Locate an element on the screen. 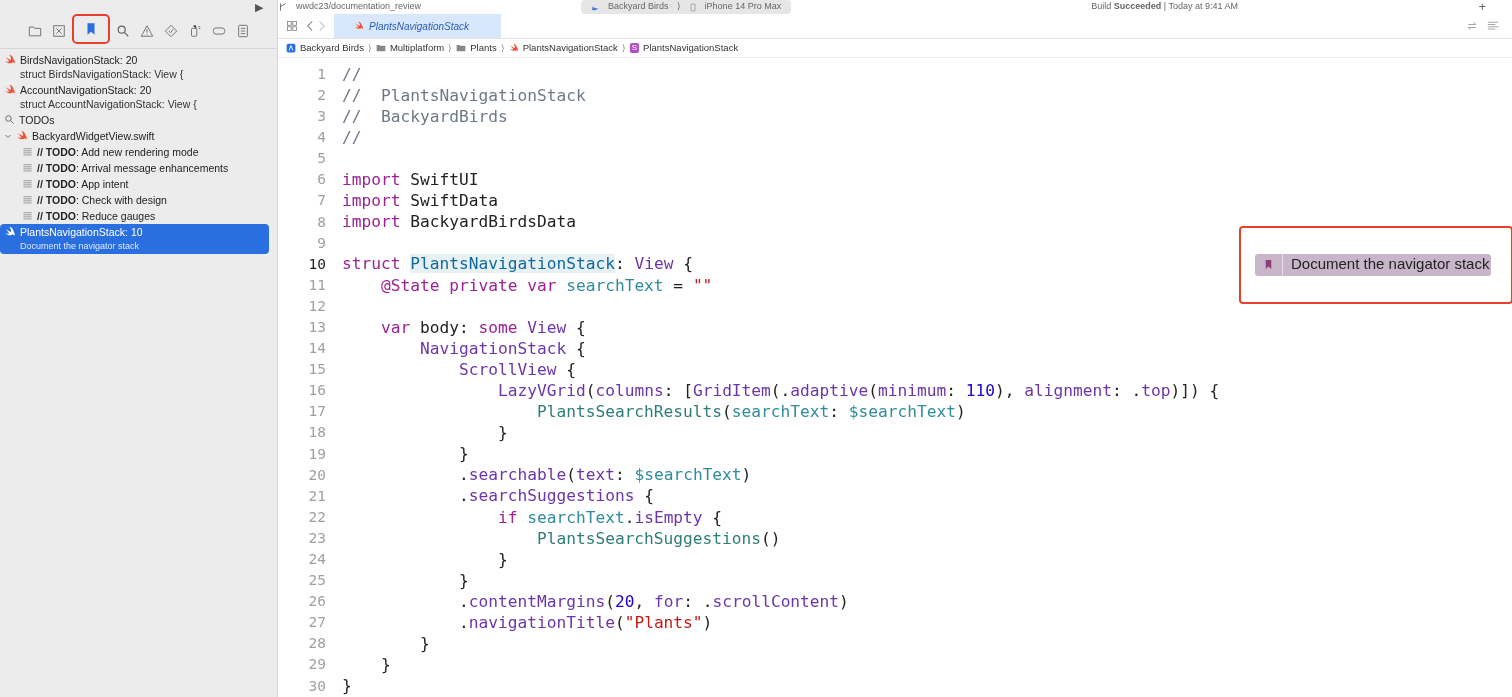 This screenshot has width=1512, height=697. item-subtitle: struct AccountNavigationStack: View { is located at coordinates (108, 104).